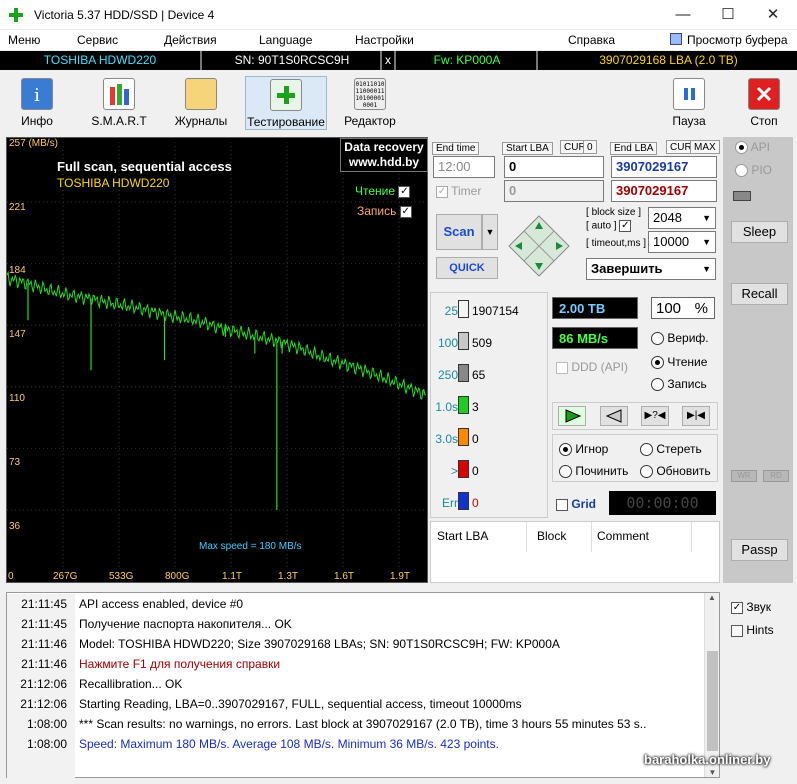 Image resolution: width=797 pixels, height=784 pixels. Describe the element at coordinates (285, 40) in the screenshot. I see `menu-language: Language` at that location.